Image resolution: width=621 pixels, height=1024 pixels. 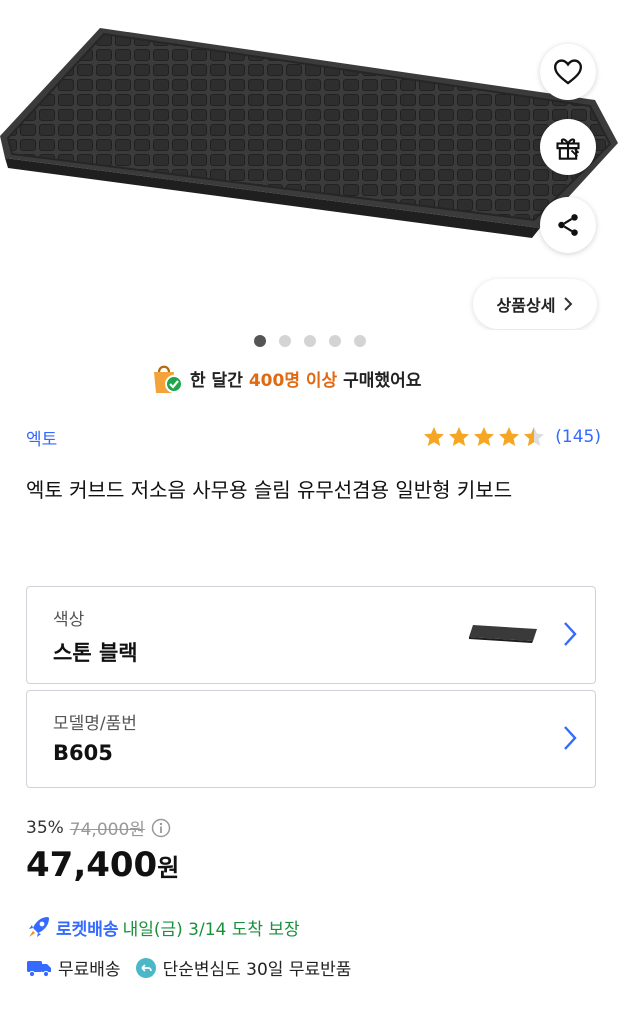 What do you see at coordinates (45, 827) in the screenshot?
I see `discount-rate: 35%` at bounding box center [45, 827].